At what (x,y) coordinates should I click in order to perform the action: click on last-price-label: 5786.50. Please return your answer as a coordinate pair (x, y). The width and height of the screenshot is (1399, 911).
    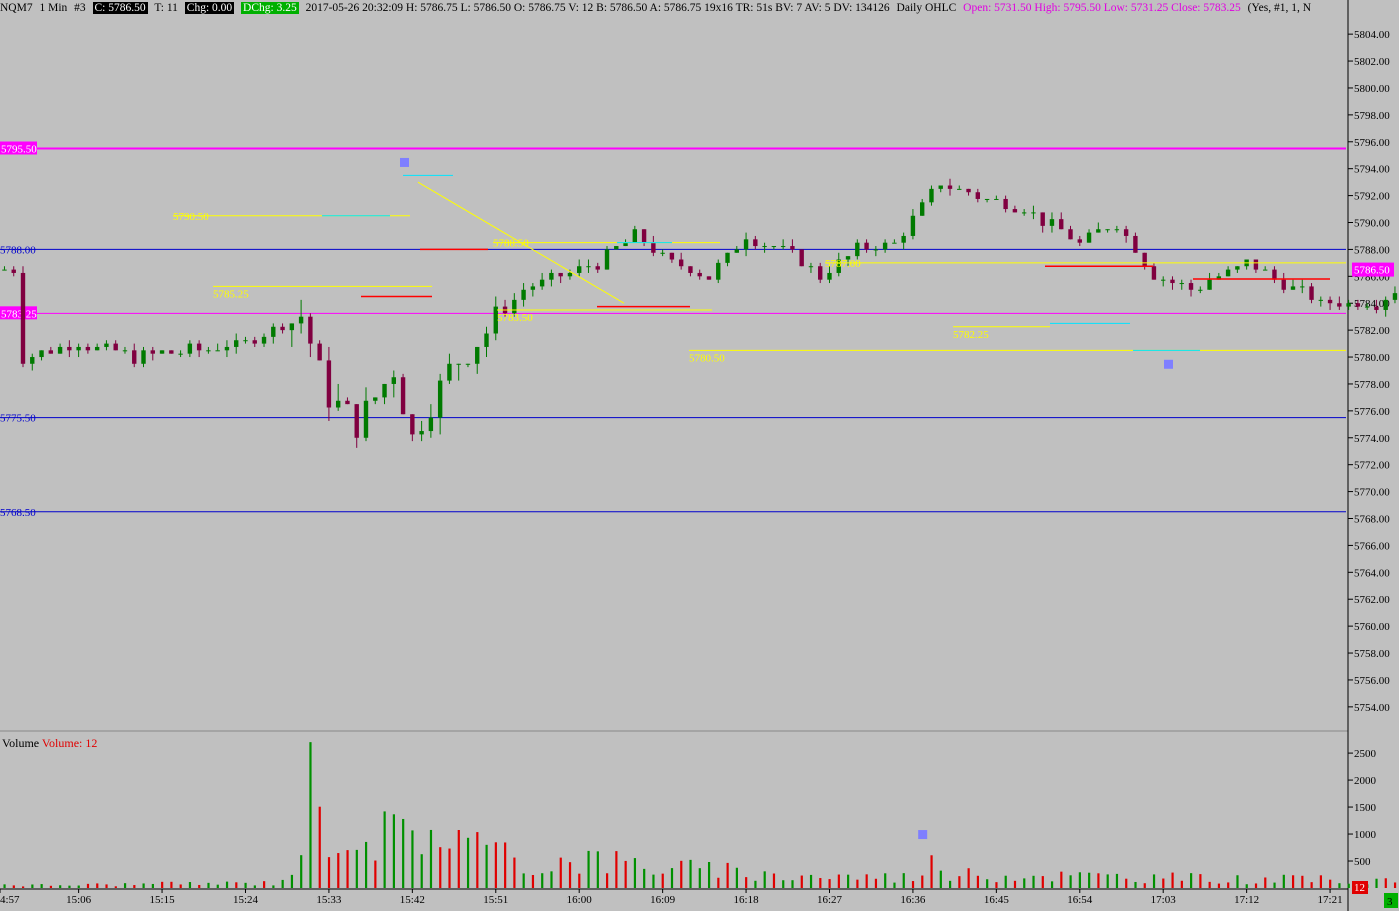
    Looking at the image, I should click on (1372, 271).